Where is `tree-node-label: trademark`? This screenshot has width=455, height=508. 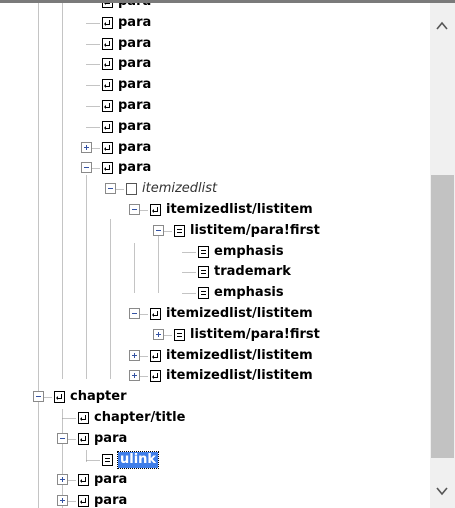
tree-node-label: trademark is located at coordinates (252, 272).